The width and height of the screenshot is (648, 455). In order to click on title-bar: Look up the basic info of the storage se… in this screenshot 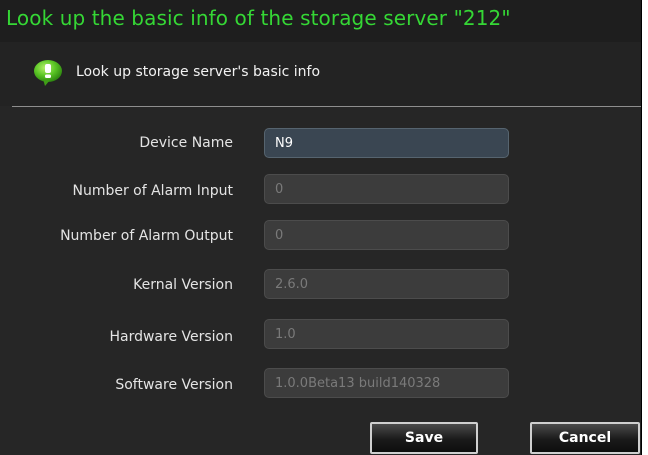, I will do `click(320, 21)`.